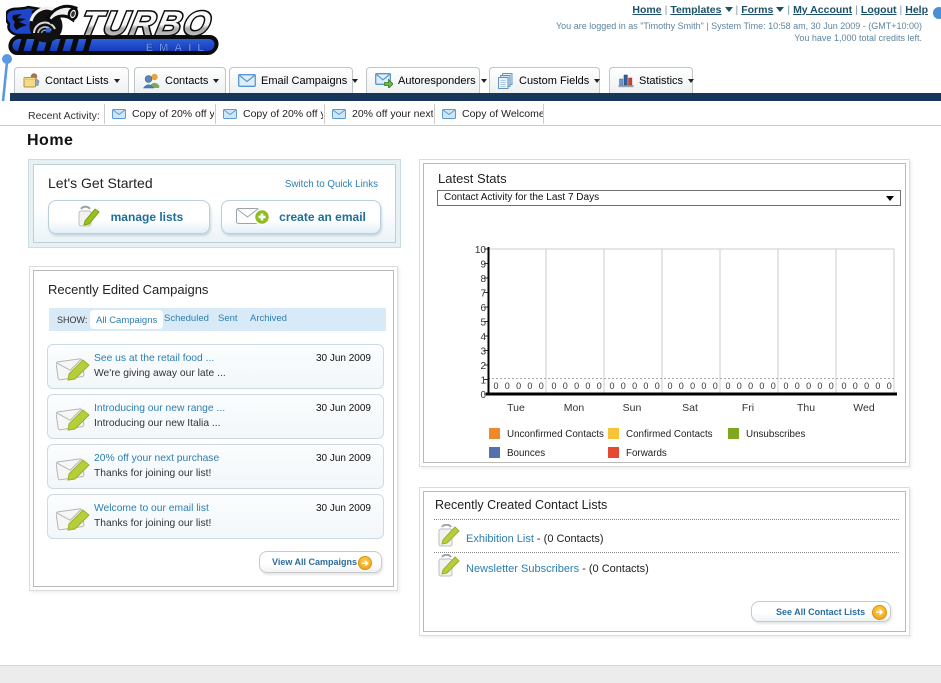  What do you see at coordinates (483, 337) in the screenshot?
I see `svg-text: 4` at bounding box center [483, 337].